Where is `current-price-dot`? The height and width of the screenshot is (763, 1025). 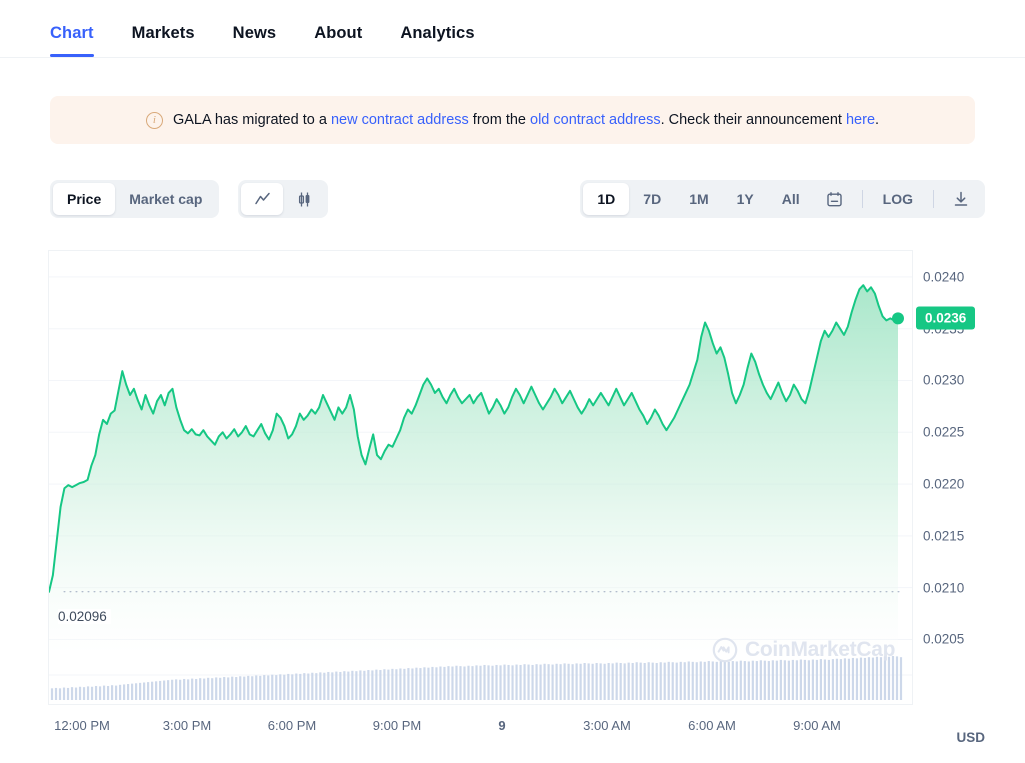
current-price-dot is located at coordinates (898, 318).